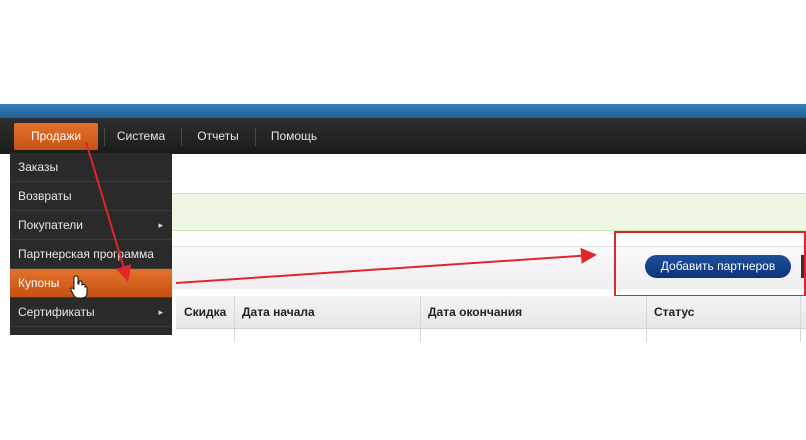 This screenshot has width=806, height=440. What do you see at coordinates (91, 196) in the screenshot?
I see `dropdown-item-returns: Возвраты` at bounding box center [91, 196].